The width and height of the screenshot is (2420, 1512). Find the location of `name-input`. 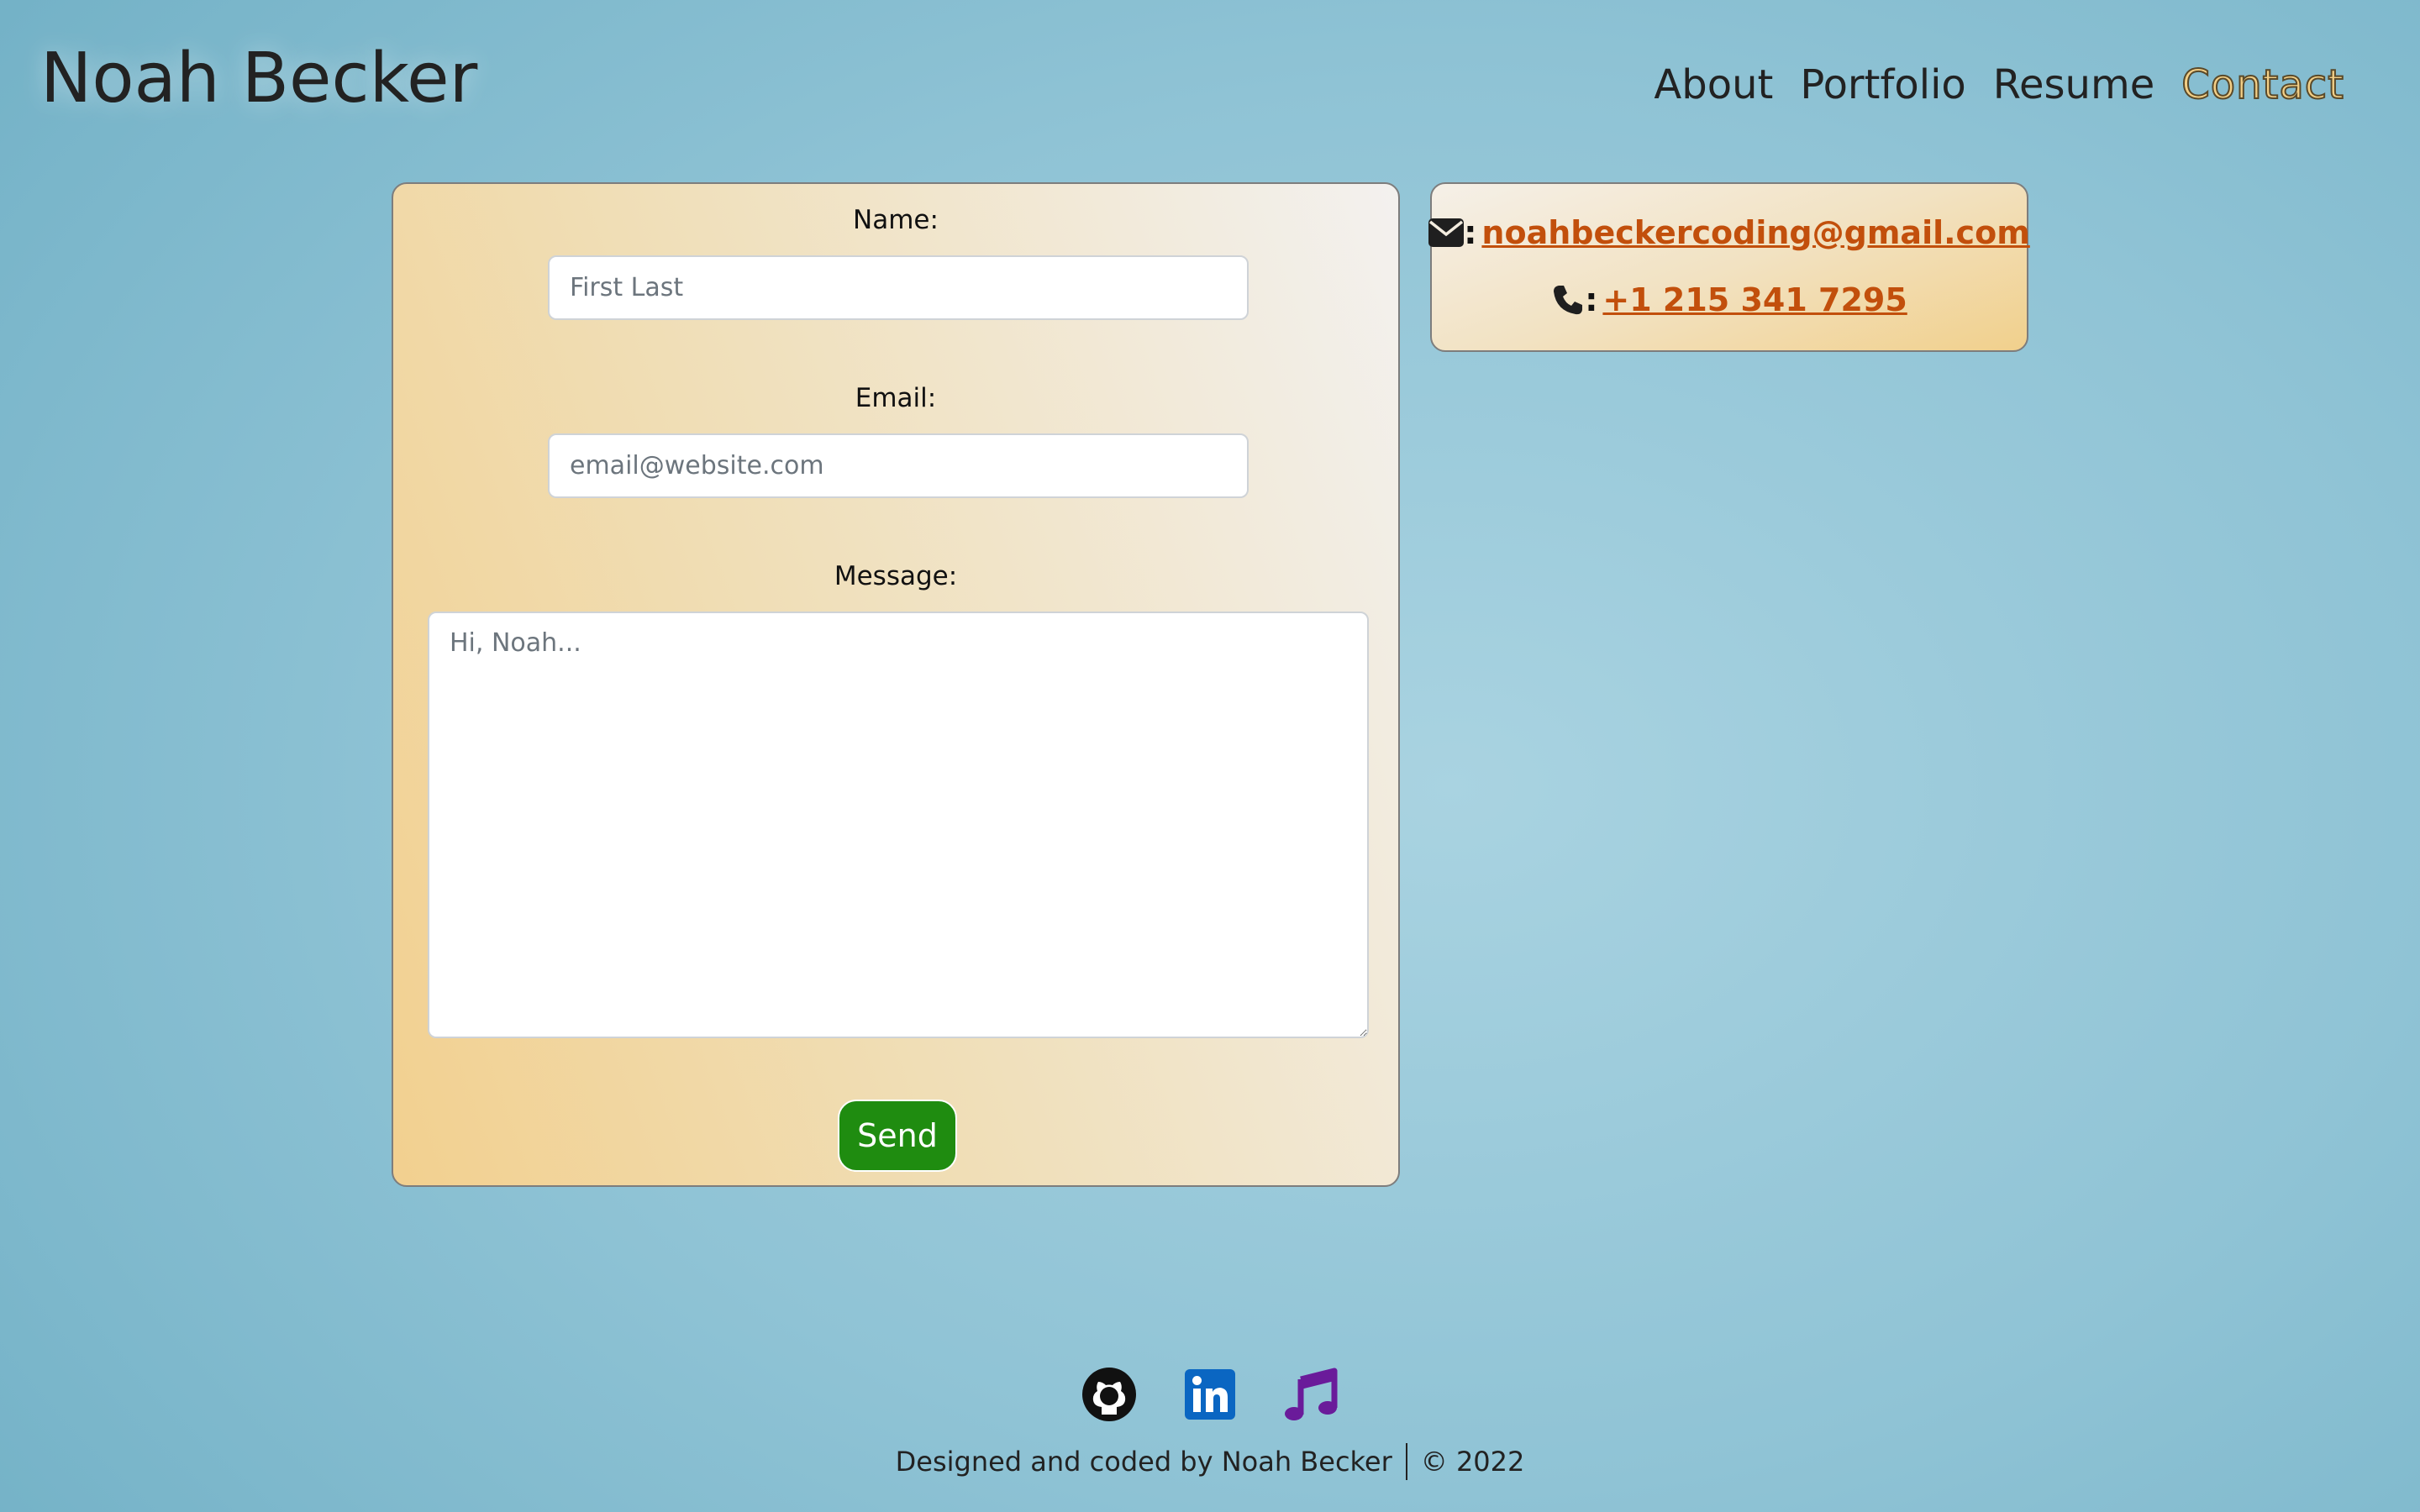

name-input is located at coordinates (899, 287).